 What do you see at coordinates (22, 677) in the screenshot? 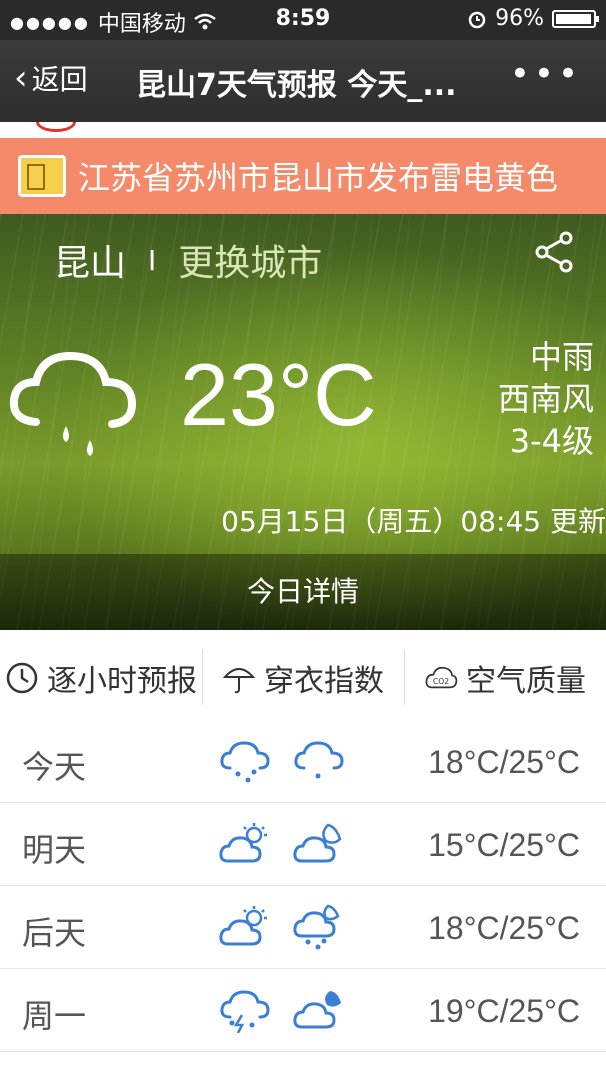
I see `clock-icon` at bounding box center [22, 677].